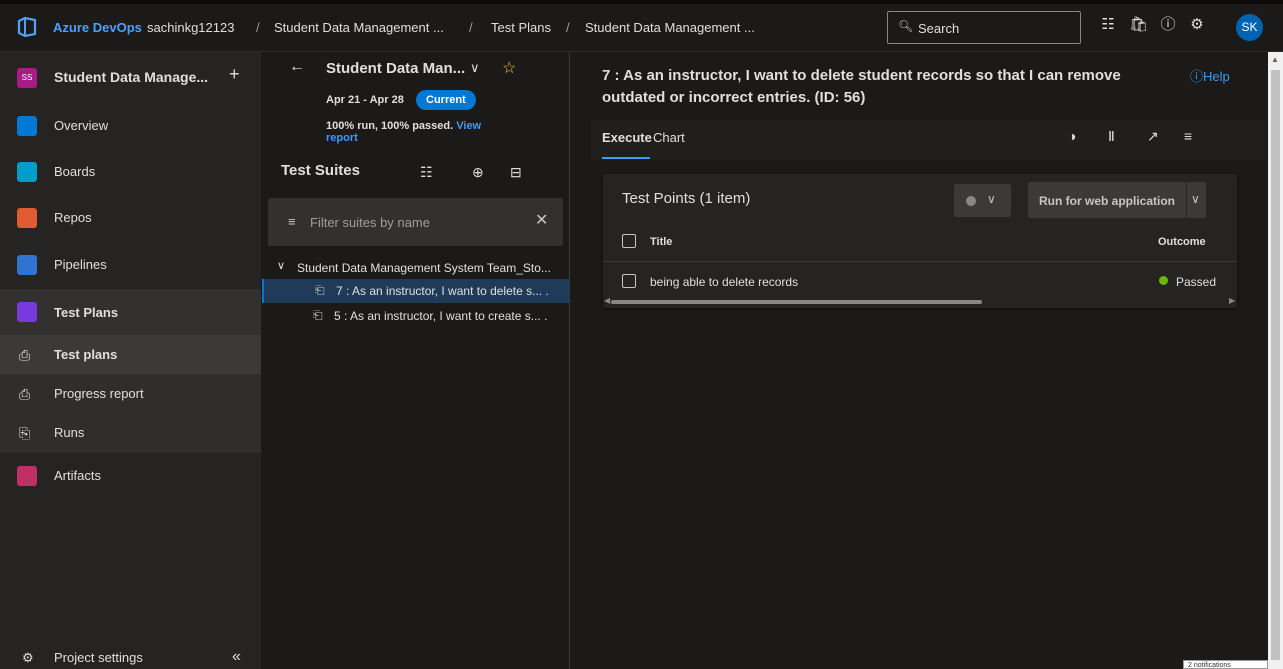 This screenshot has width=1283, height=669. I want to click on nav-sub-runs: ⎘ Runs, so click(130, 433).